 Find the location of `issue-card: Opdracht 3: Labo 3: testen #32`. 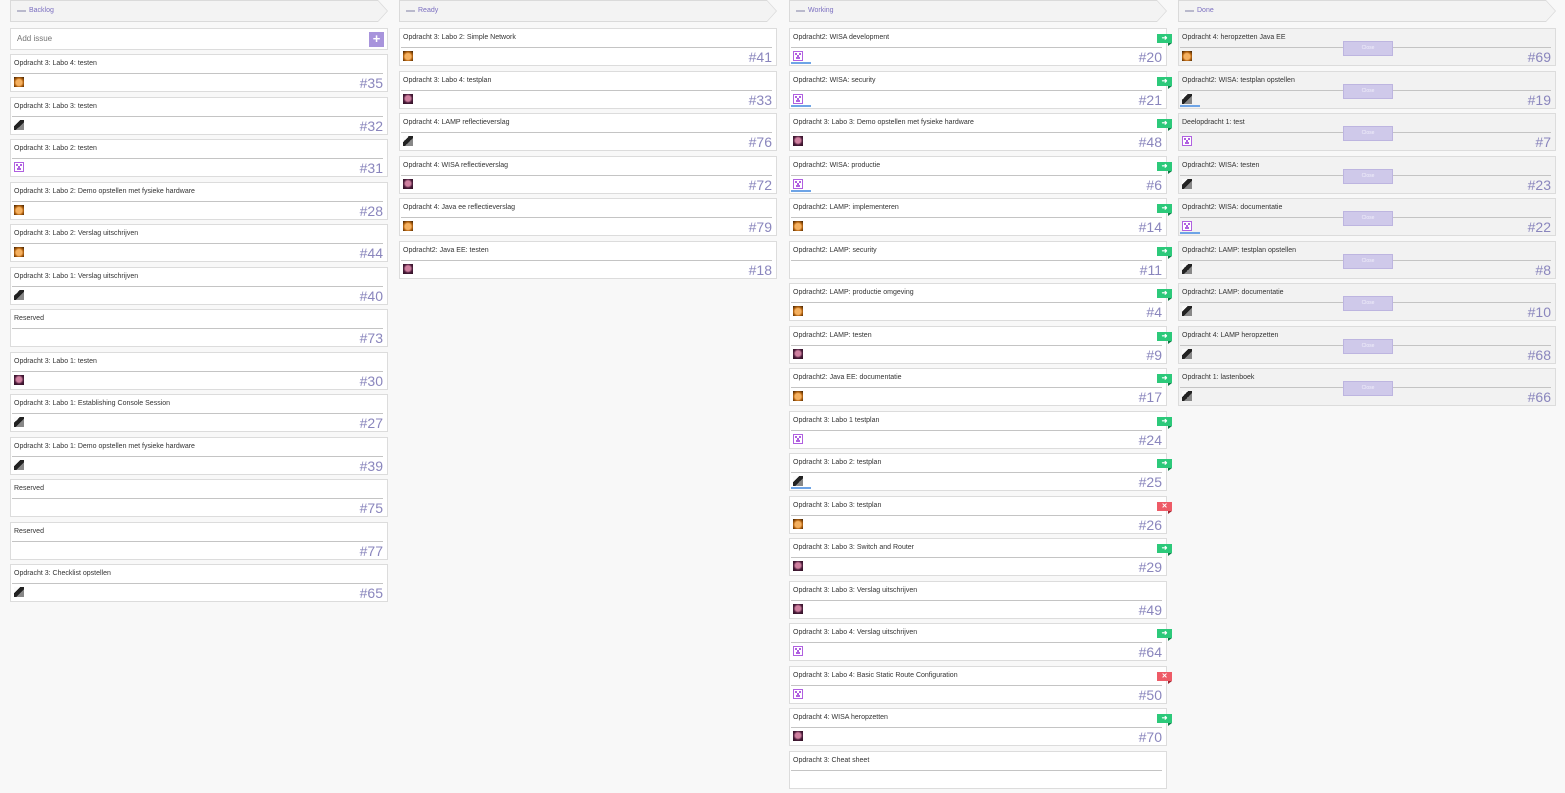

issue-card: Opdracht 3: Labo 3: testen #32 is located at coordinates (199, 115).